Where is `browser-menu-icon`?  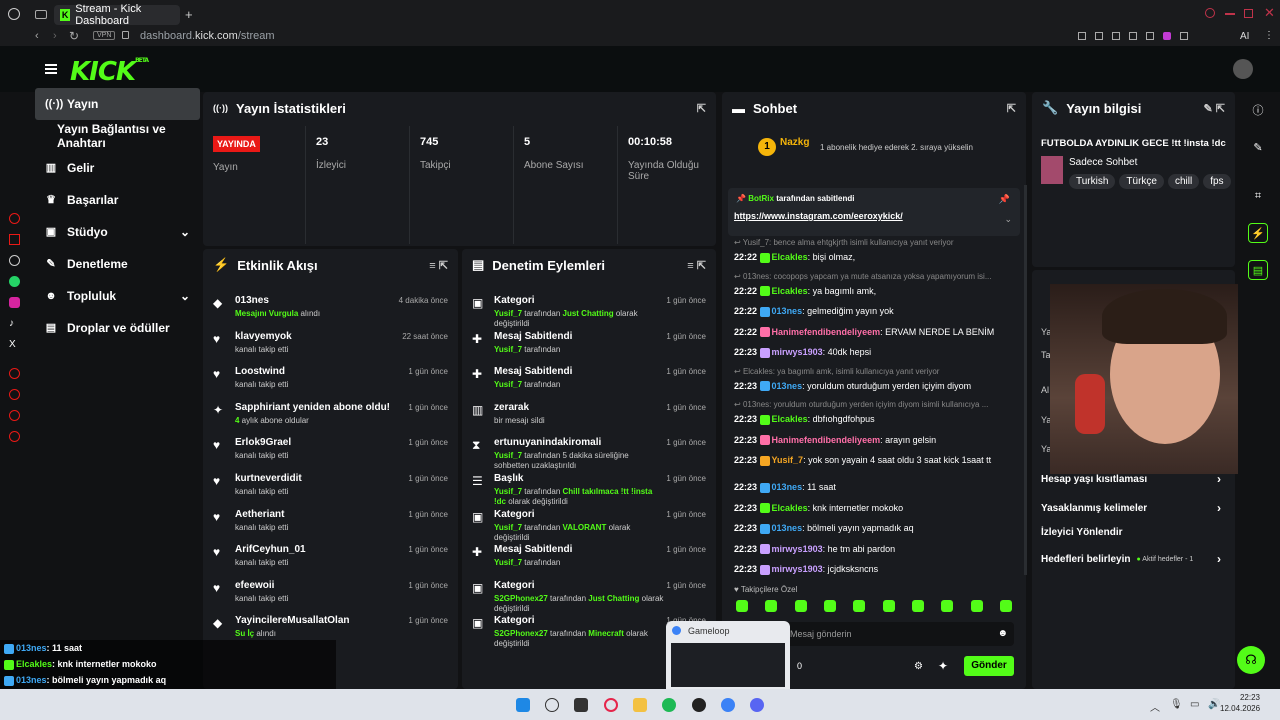 browser-menu-icon is located at coordinates (14, 14).